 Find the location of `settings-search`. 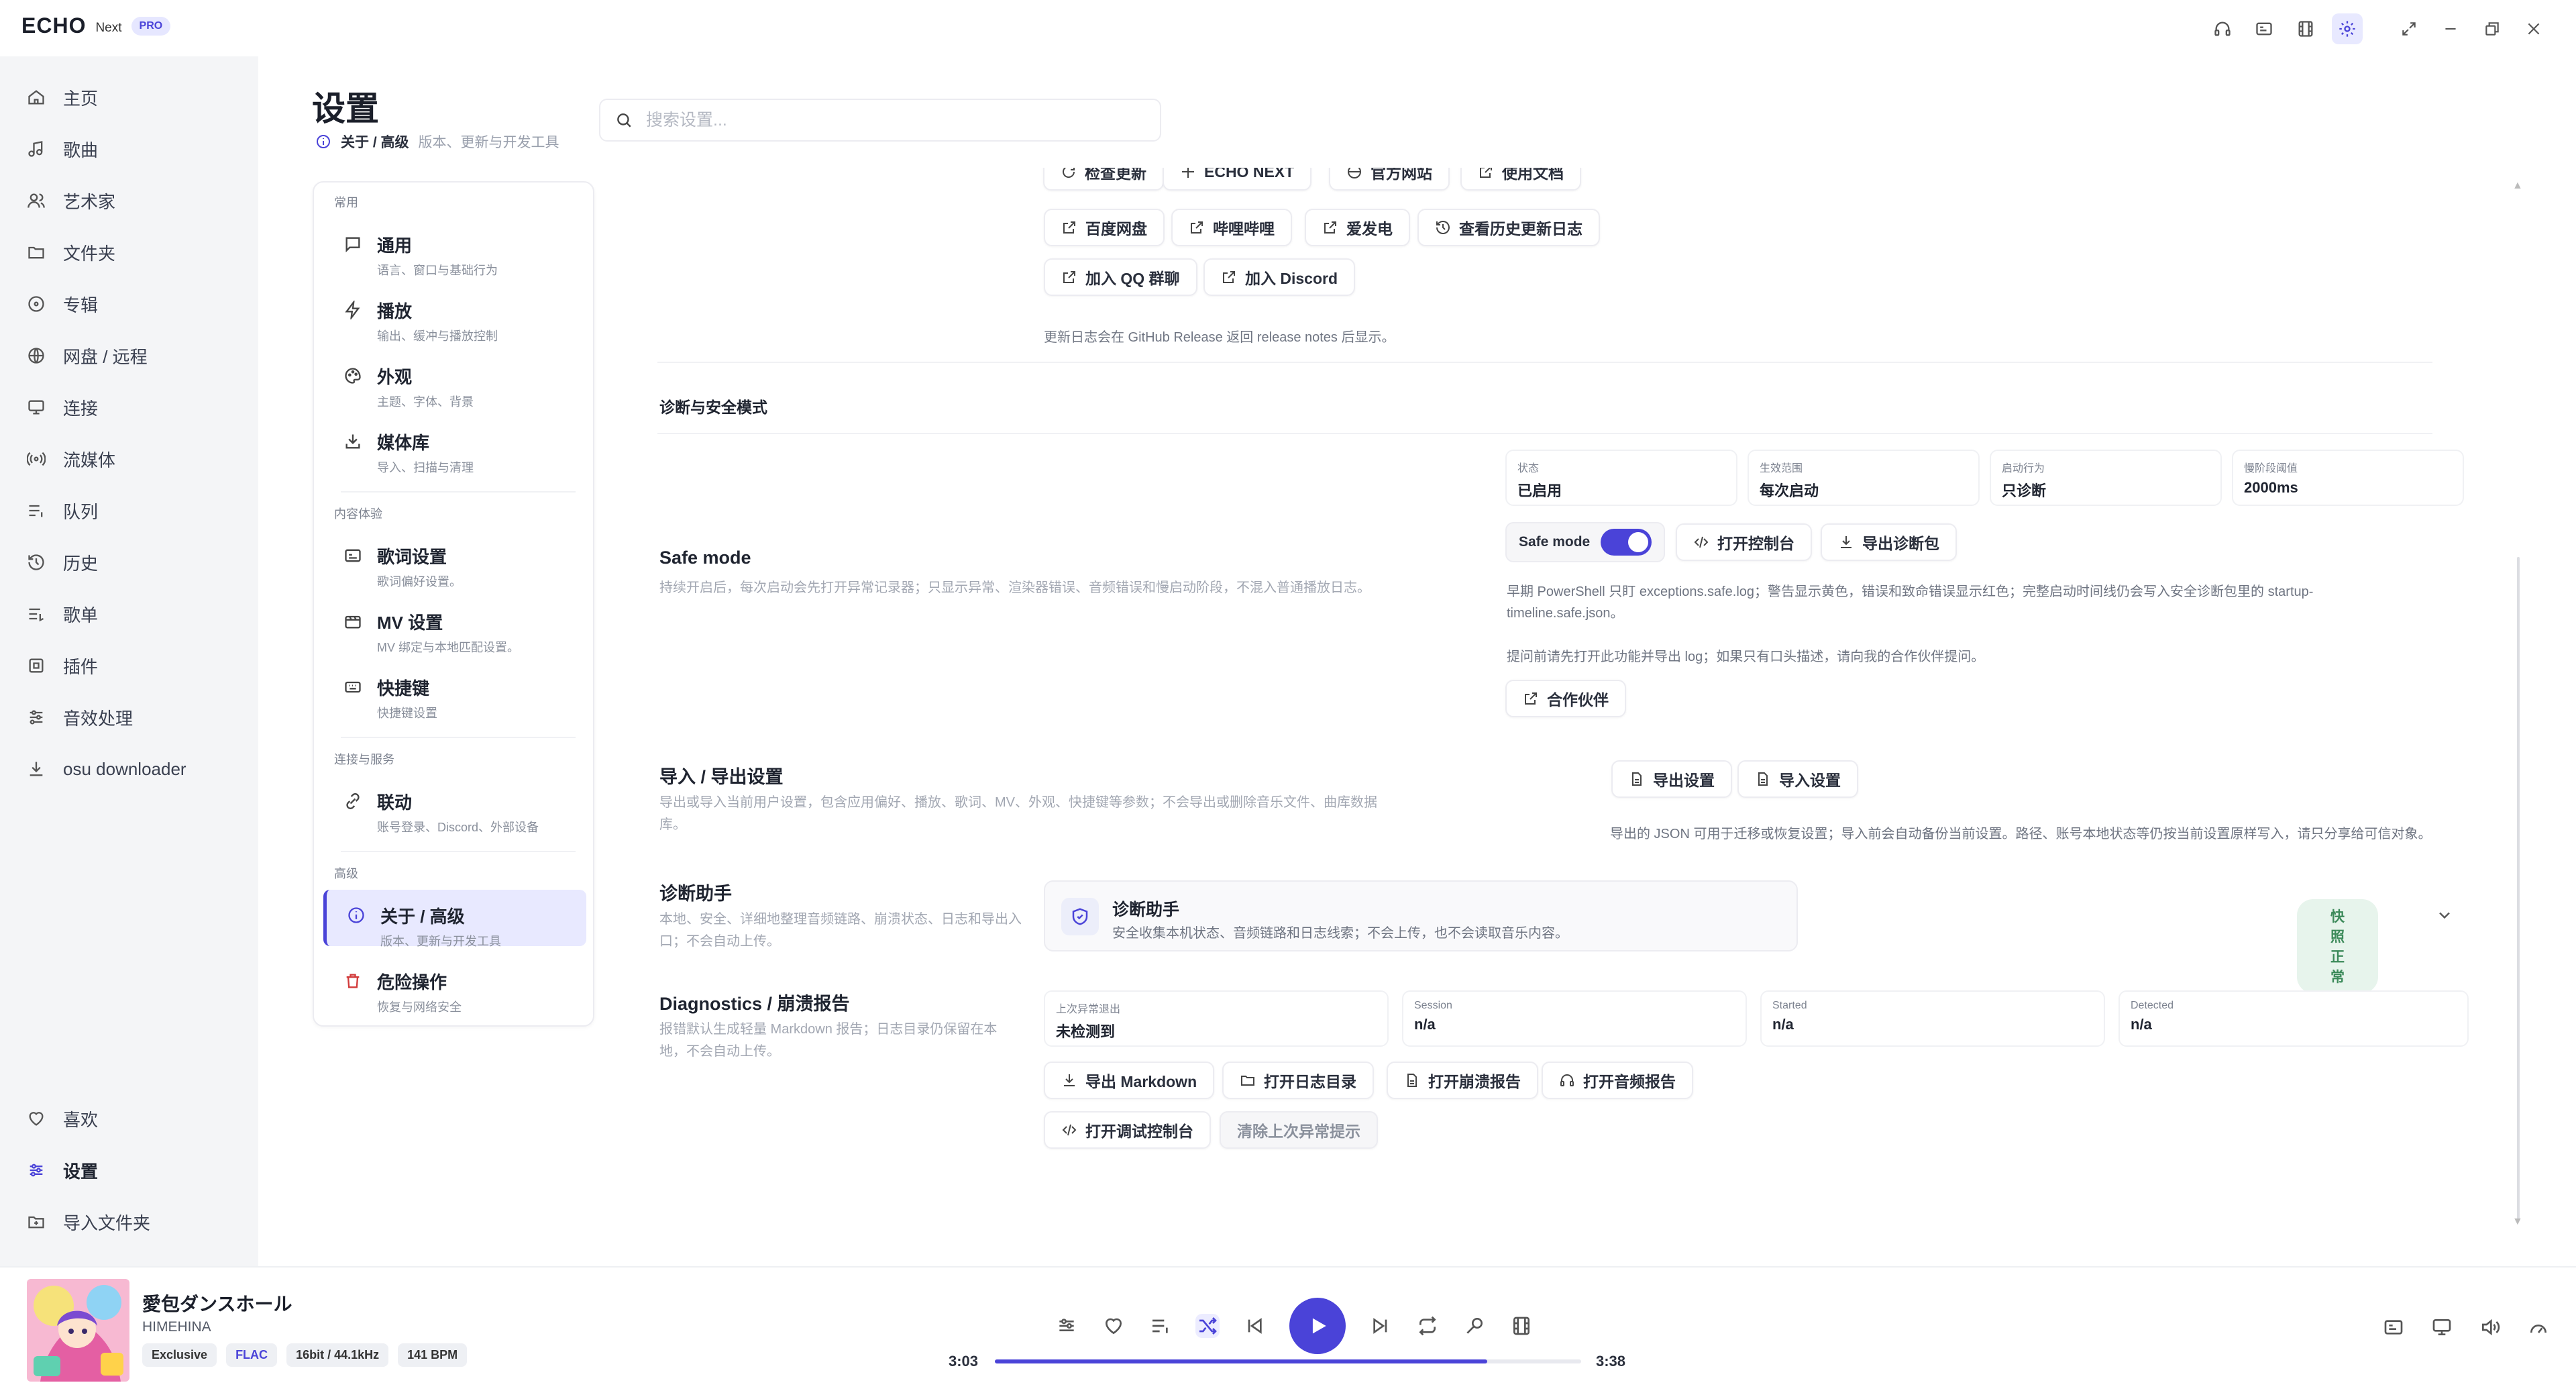

settings-search is located at coordinates (880, 120).